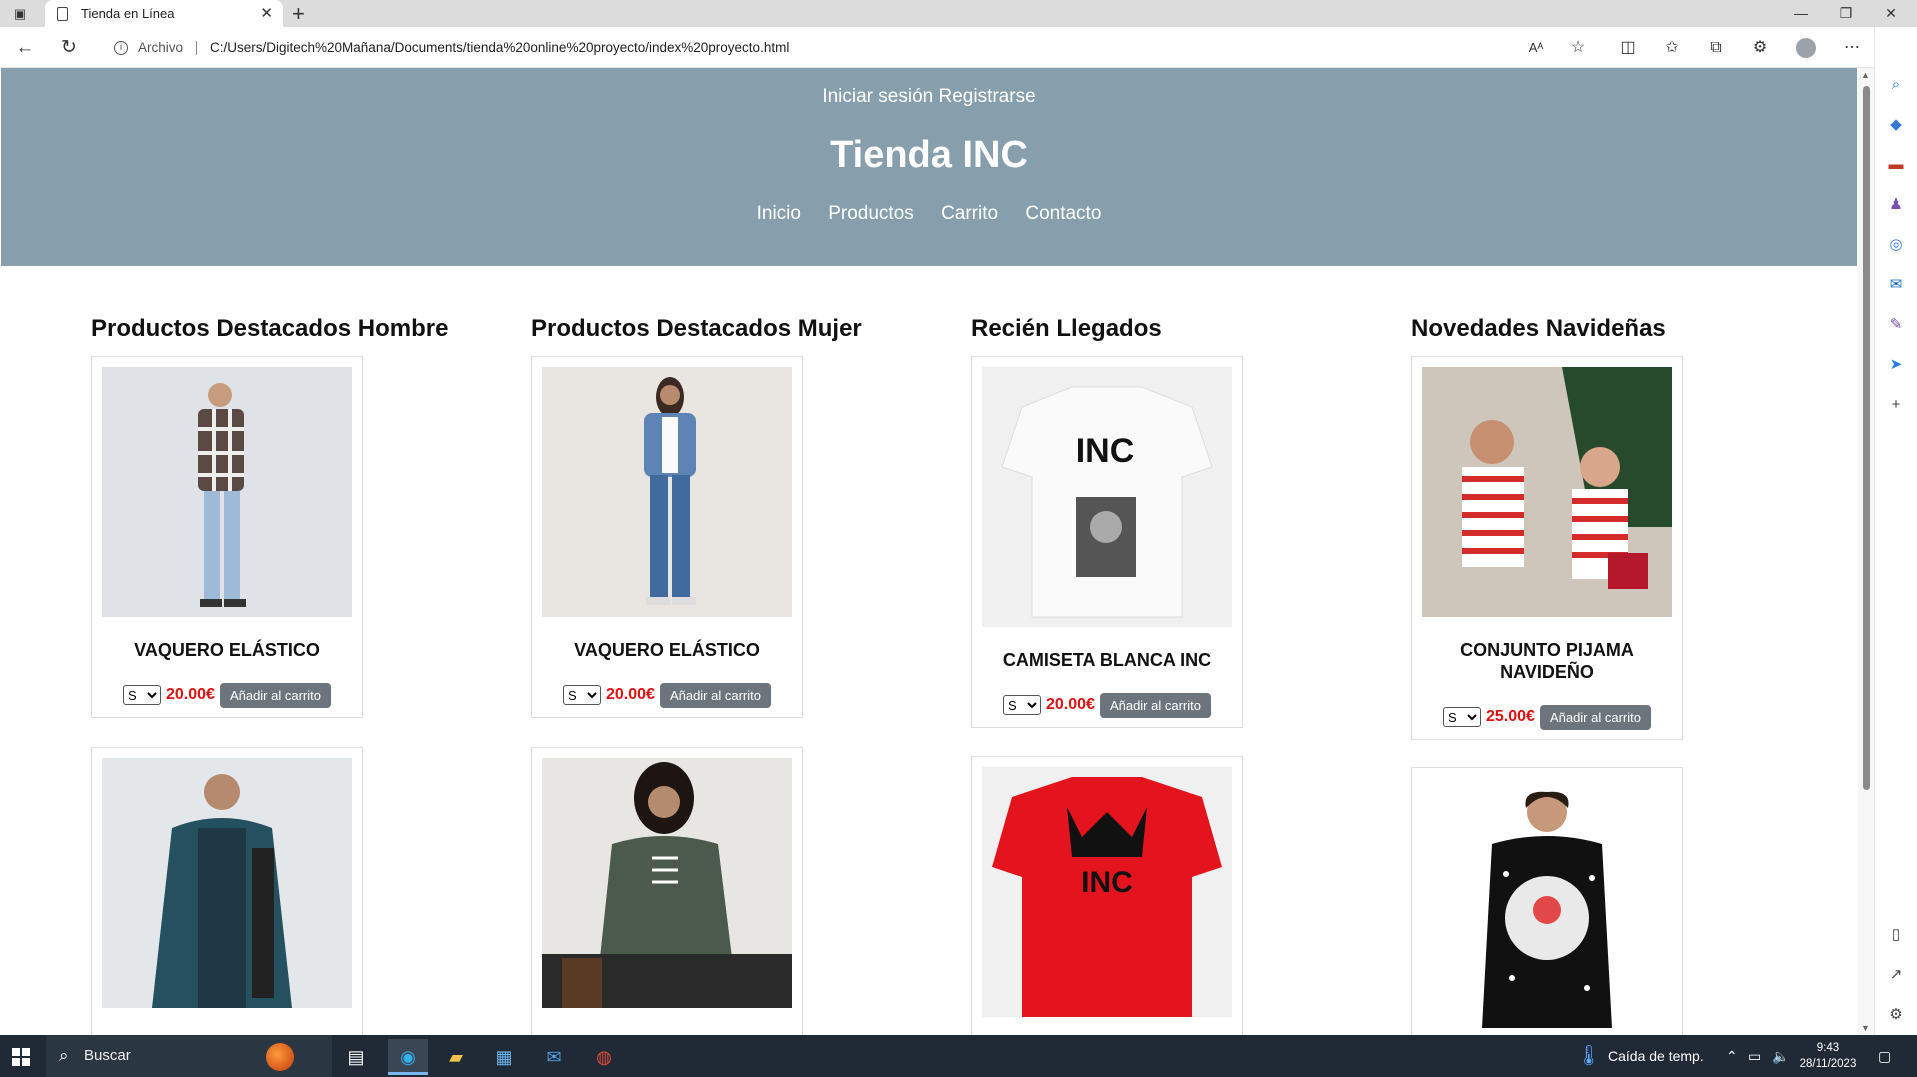 This screenshot has height=1077, width=1917. I want to click on scroll-up-icon: ▲, so click(1865, 75).